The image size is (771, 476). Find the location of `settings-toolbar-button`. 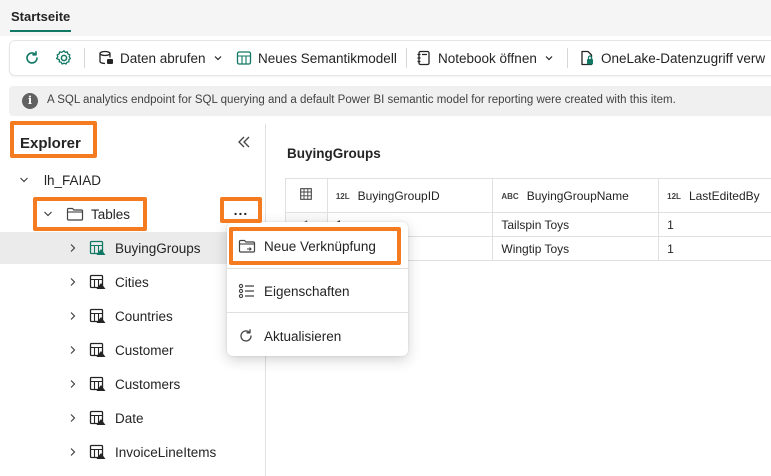

settings-toolbar-button is located at coordinates (64, 58).